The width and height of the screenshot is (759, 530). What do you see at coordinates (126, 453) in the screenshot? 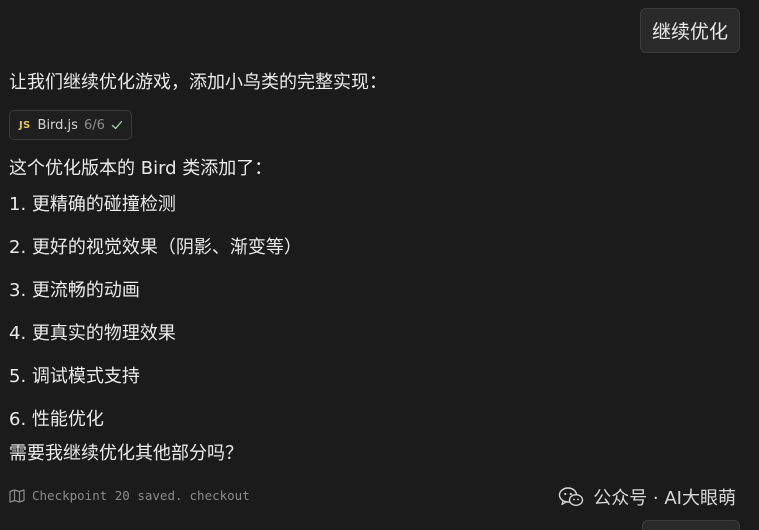
I see `follow-up-question: 需要我继续优化其他部分吗？` at bounding box center [126, 453].